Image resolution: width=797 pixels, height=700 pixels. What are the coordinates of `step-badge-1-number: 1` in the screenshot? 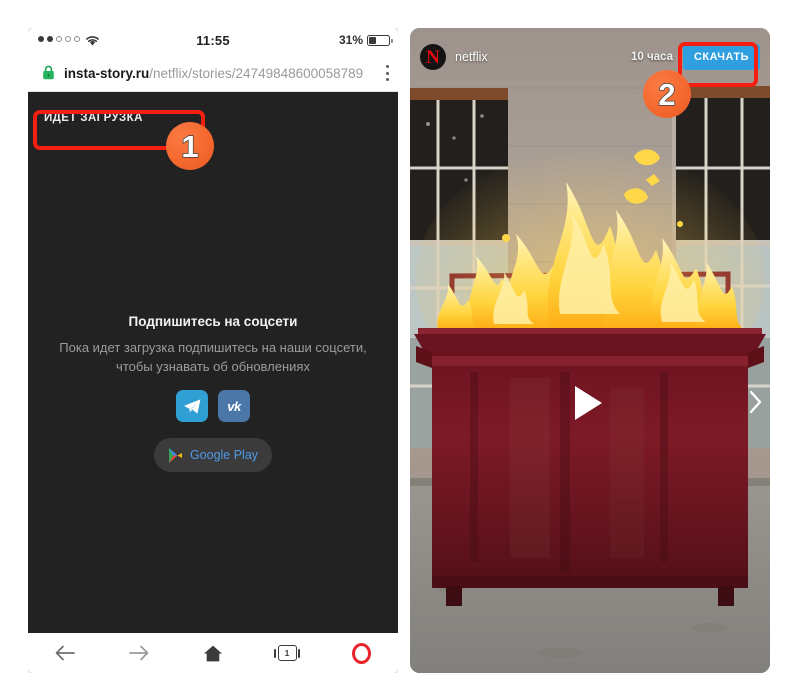 It's located at (190, 146).